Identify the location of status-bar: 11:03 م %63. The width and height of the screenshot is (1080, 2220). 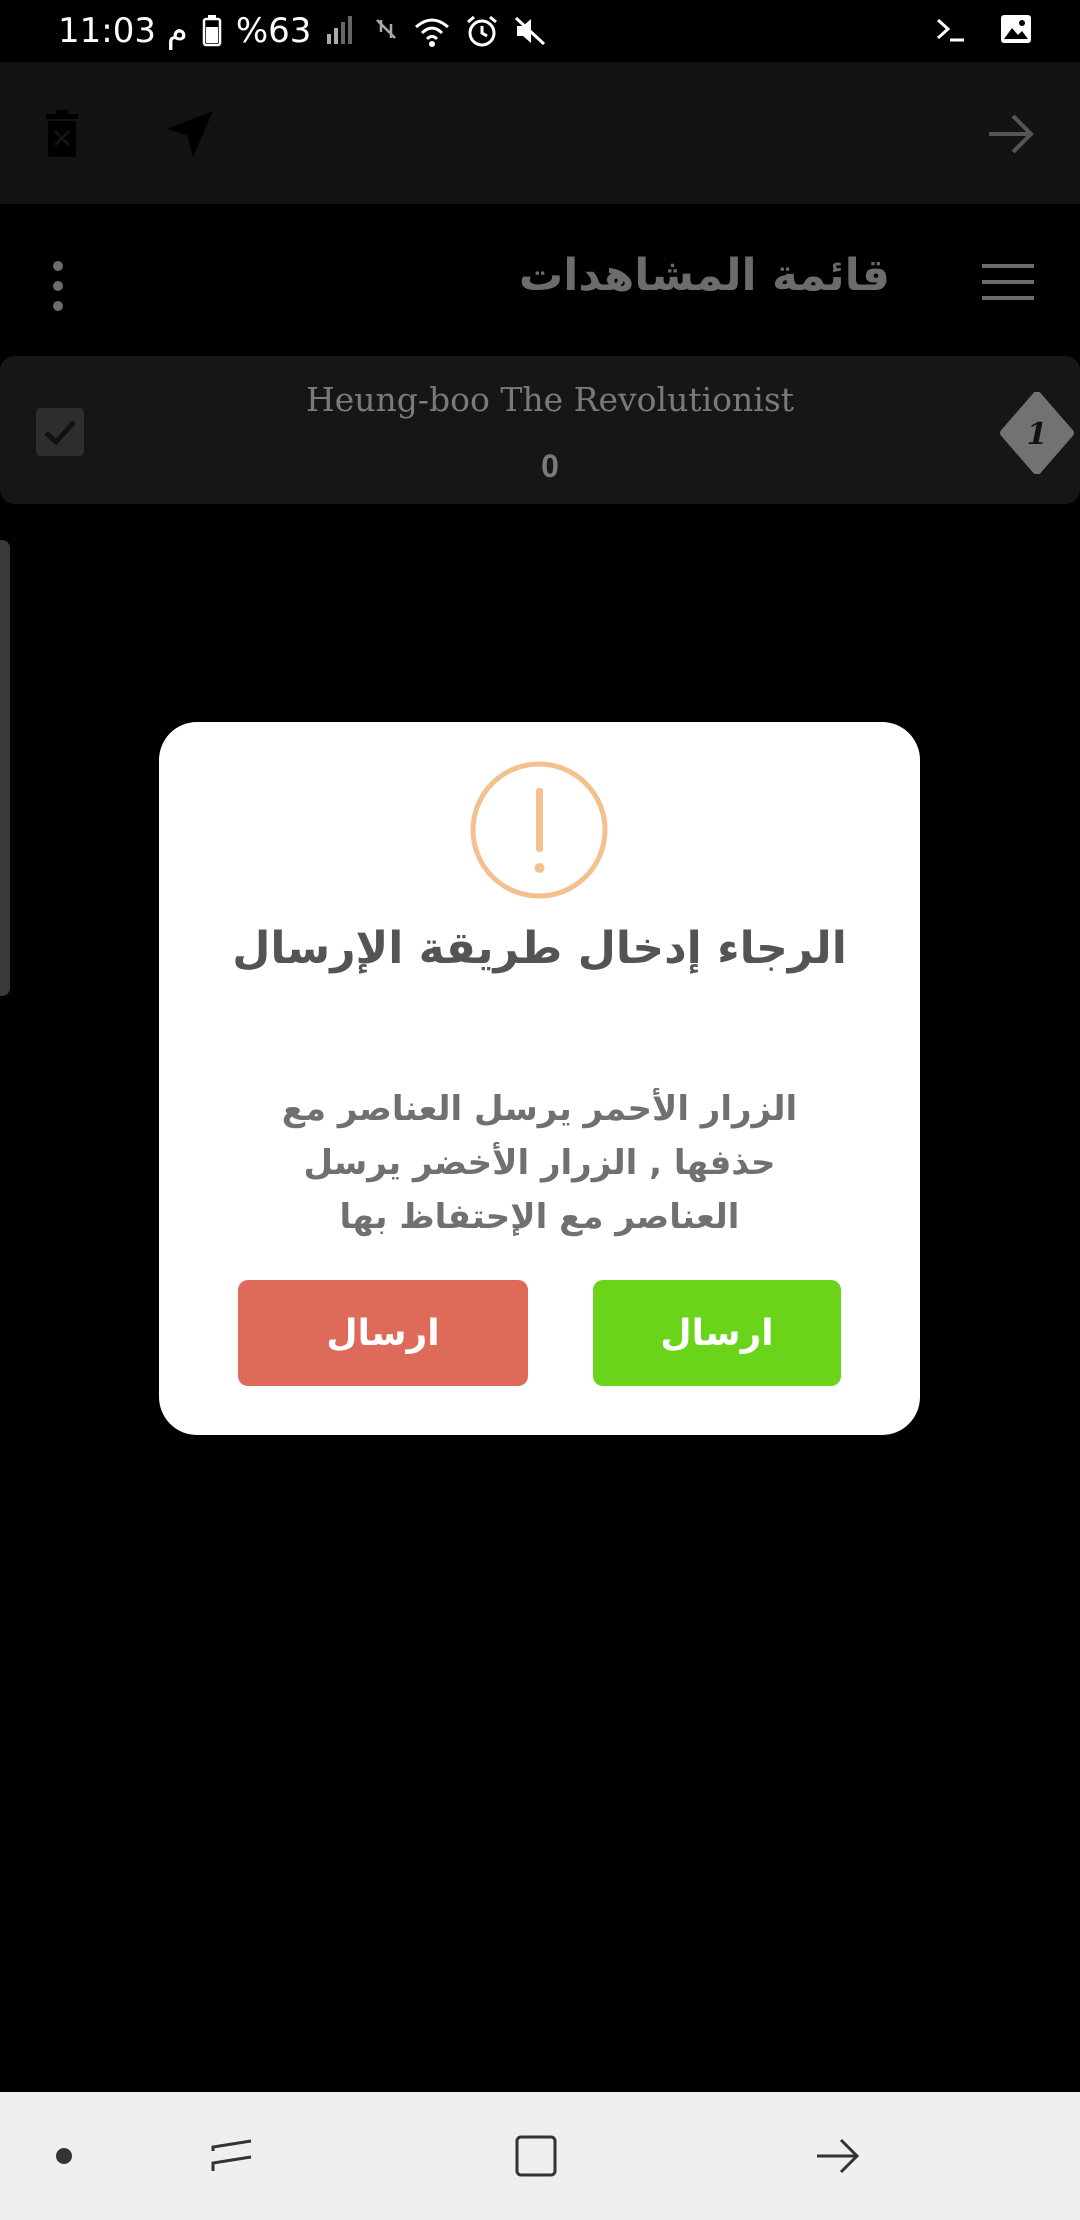
(540, 31).